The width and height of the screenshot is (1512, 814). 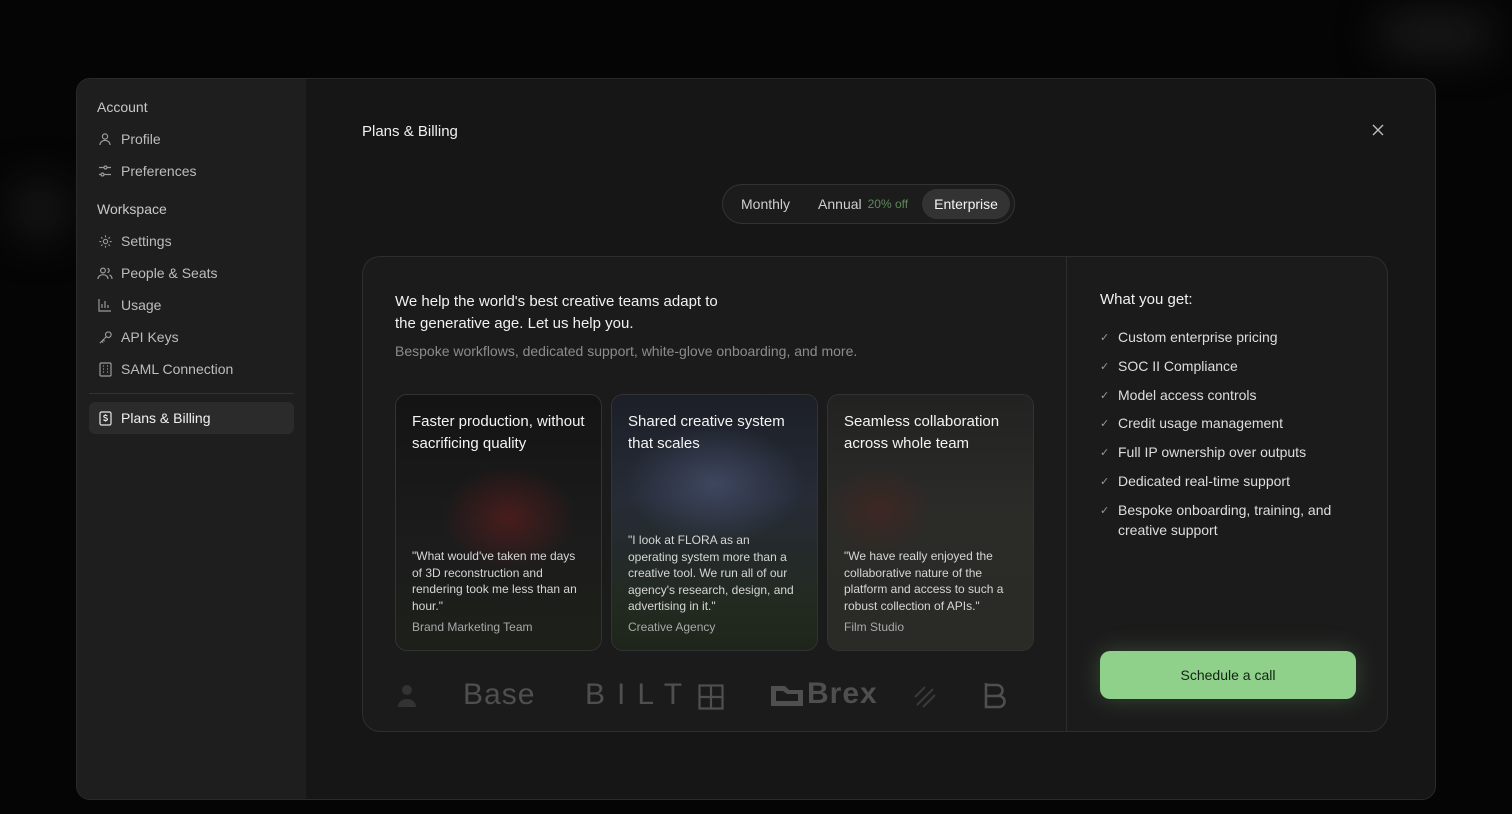 What do you see at coordinates (166, 418) in the screenshot?
I see `sidebar-item-label: Plans & Billing` at bounding box center [166, 418].